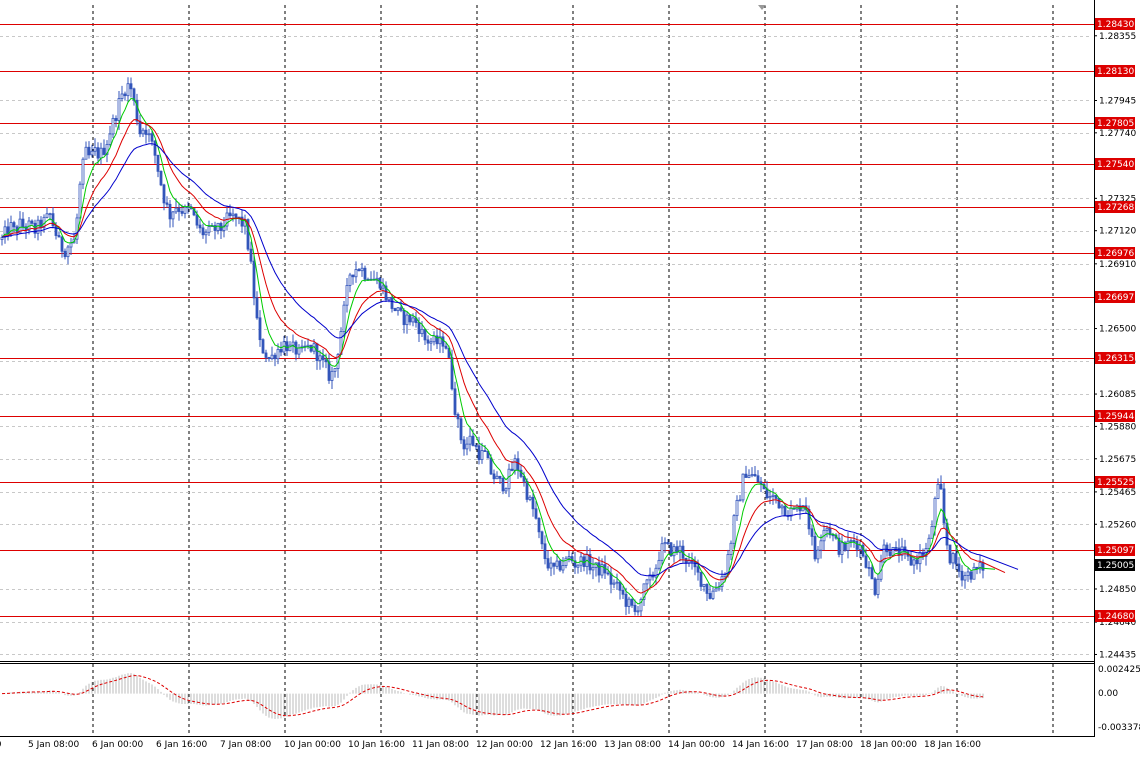  Describe the element at coordinates (376, 745) in the screenshot. I see `time-tick-label: 10 Jan 16:00` at that location.